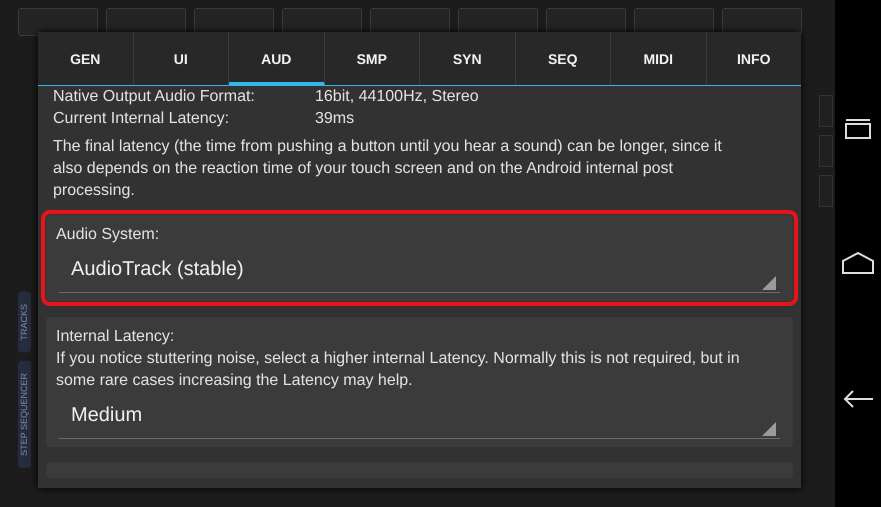  Describe the element at coordinates (397, 97) in the screenshot. I see `info-value: 16bit, 44100Hz, Stereo` at that location.